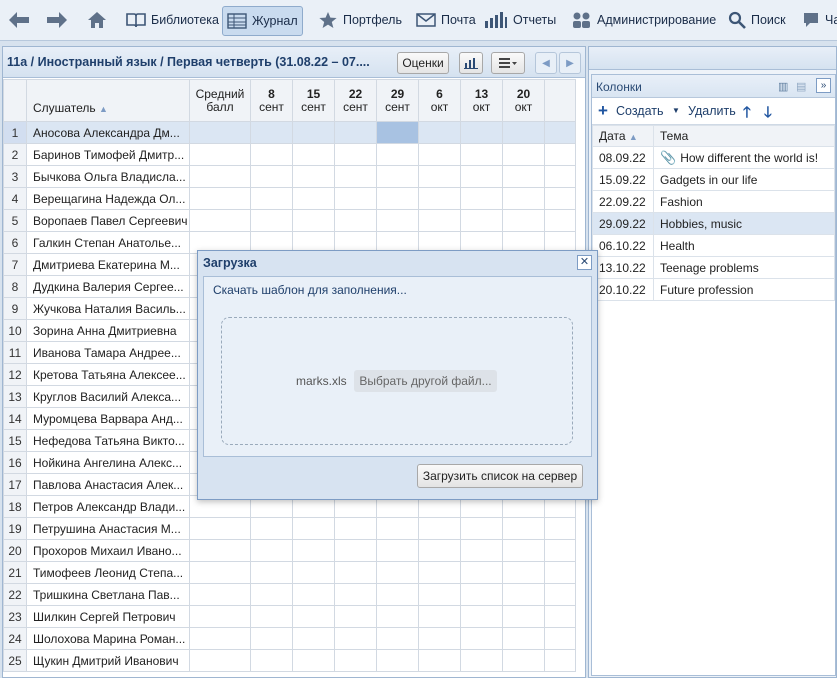  I want to click on paperclip-icon: 📎, so click(668, 157).